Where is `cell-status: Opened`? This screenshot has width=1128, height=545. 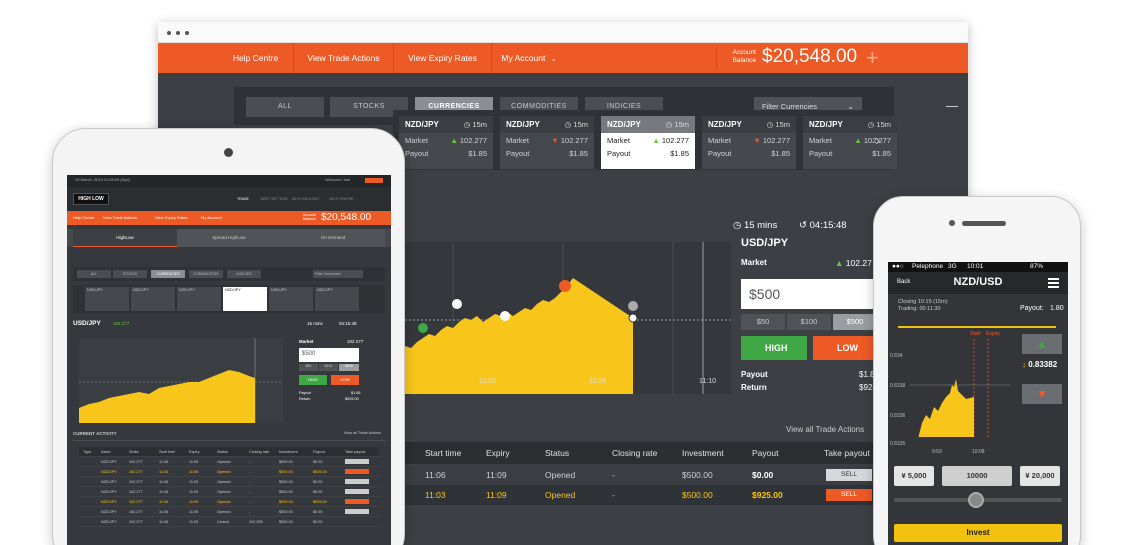
cell-status: Opened is located at coordinates (224, 502).